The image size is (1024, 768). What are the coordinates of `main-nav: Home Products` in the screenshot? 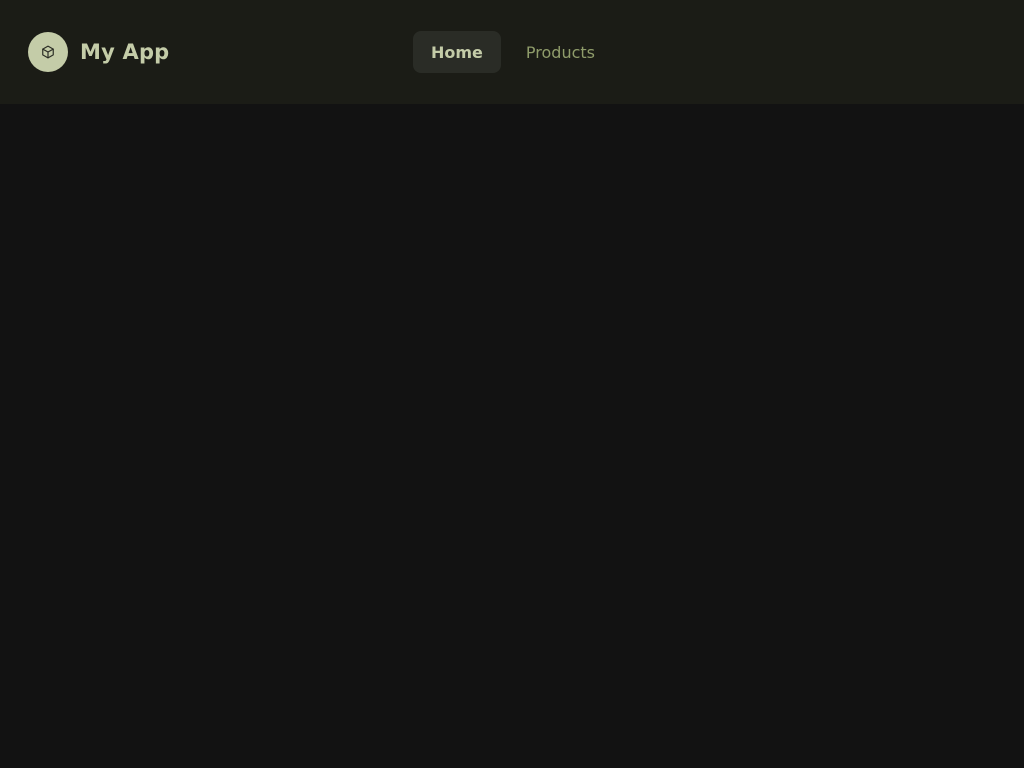 It's located at (513, 52).